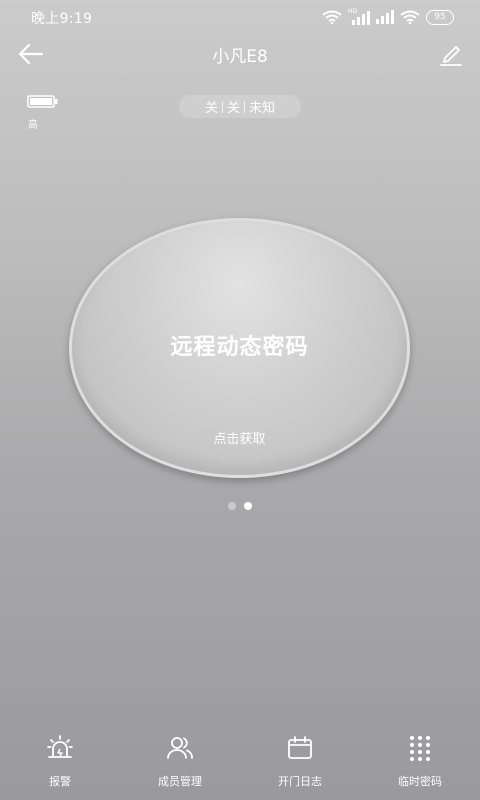 This screenshot has width=480, height=800. I want to click on nav-item-unlock-log: 开门日志, so click(300, 764).